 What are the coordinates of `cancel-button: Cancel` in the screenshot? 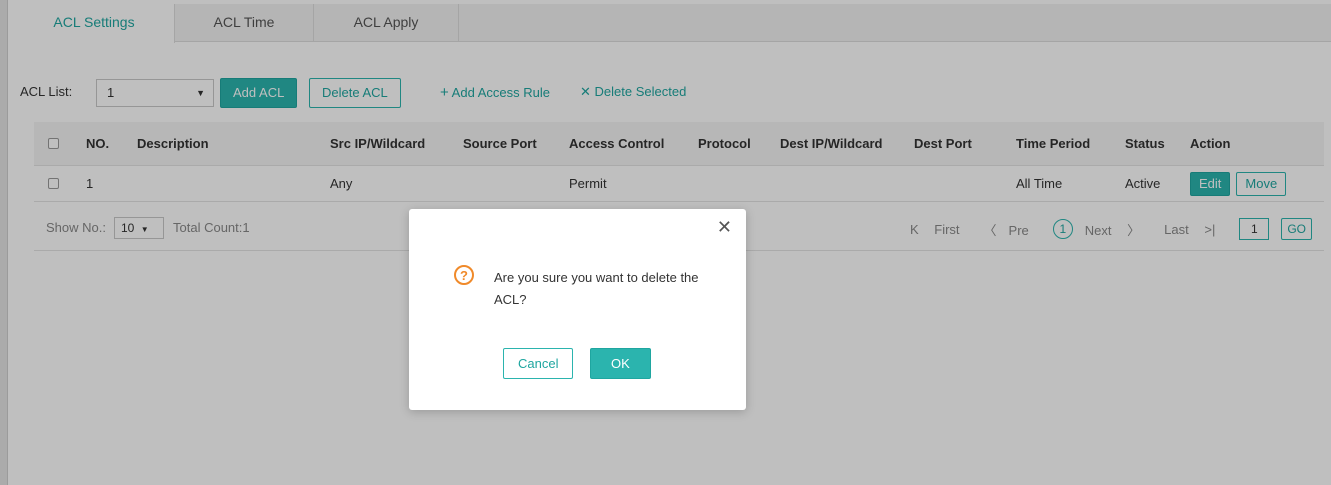 It's located at (538, 363).